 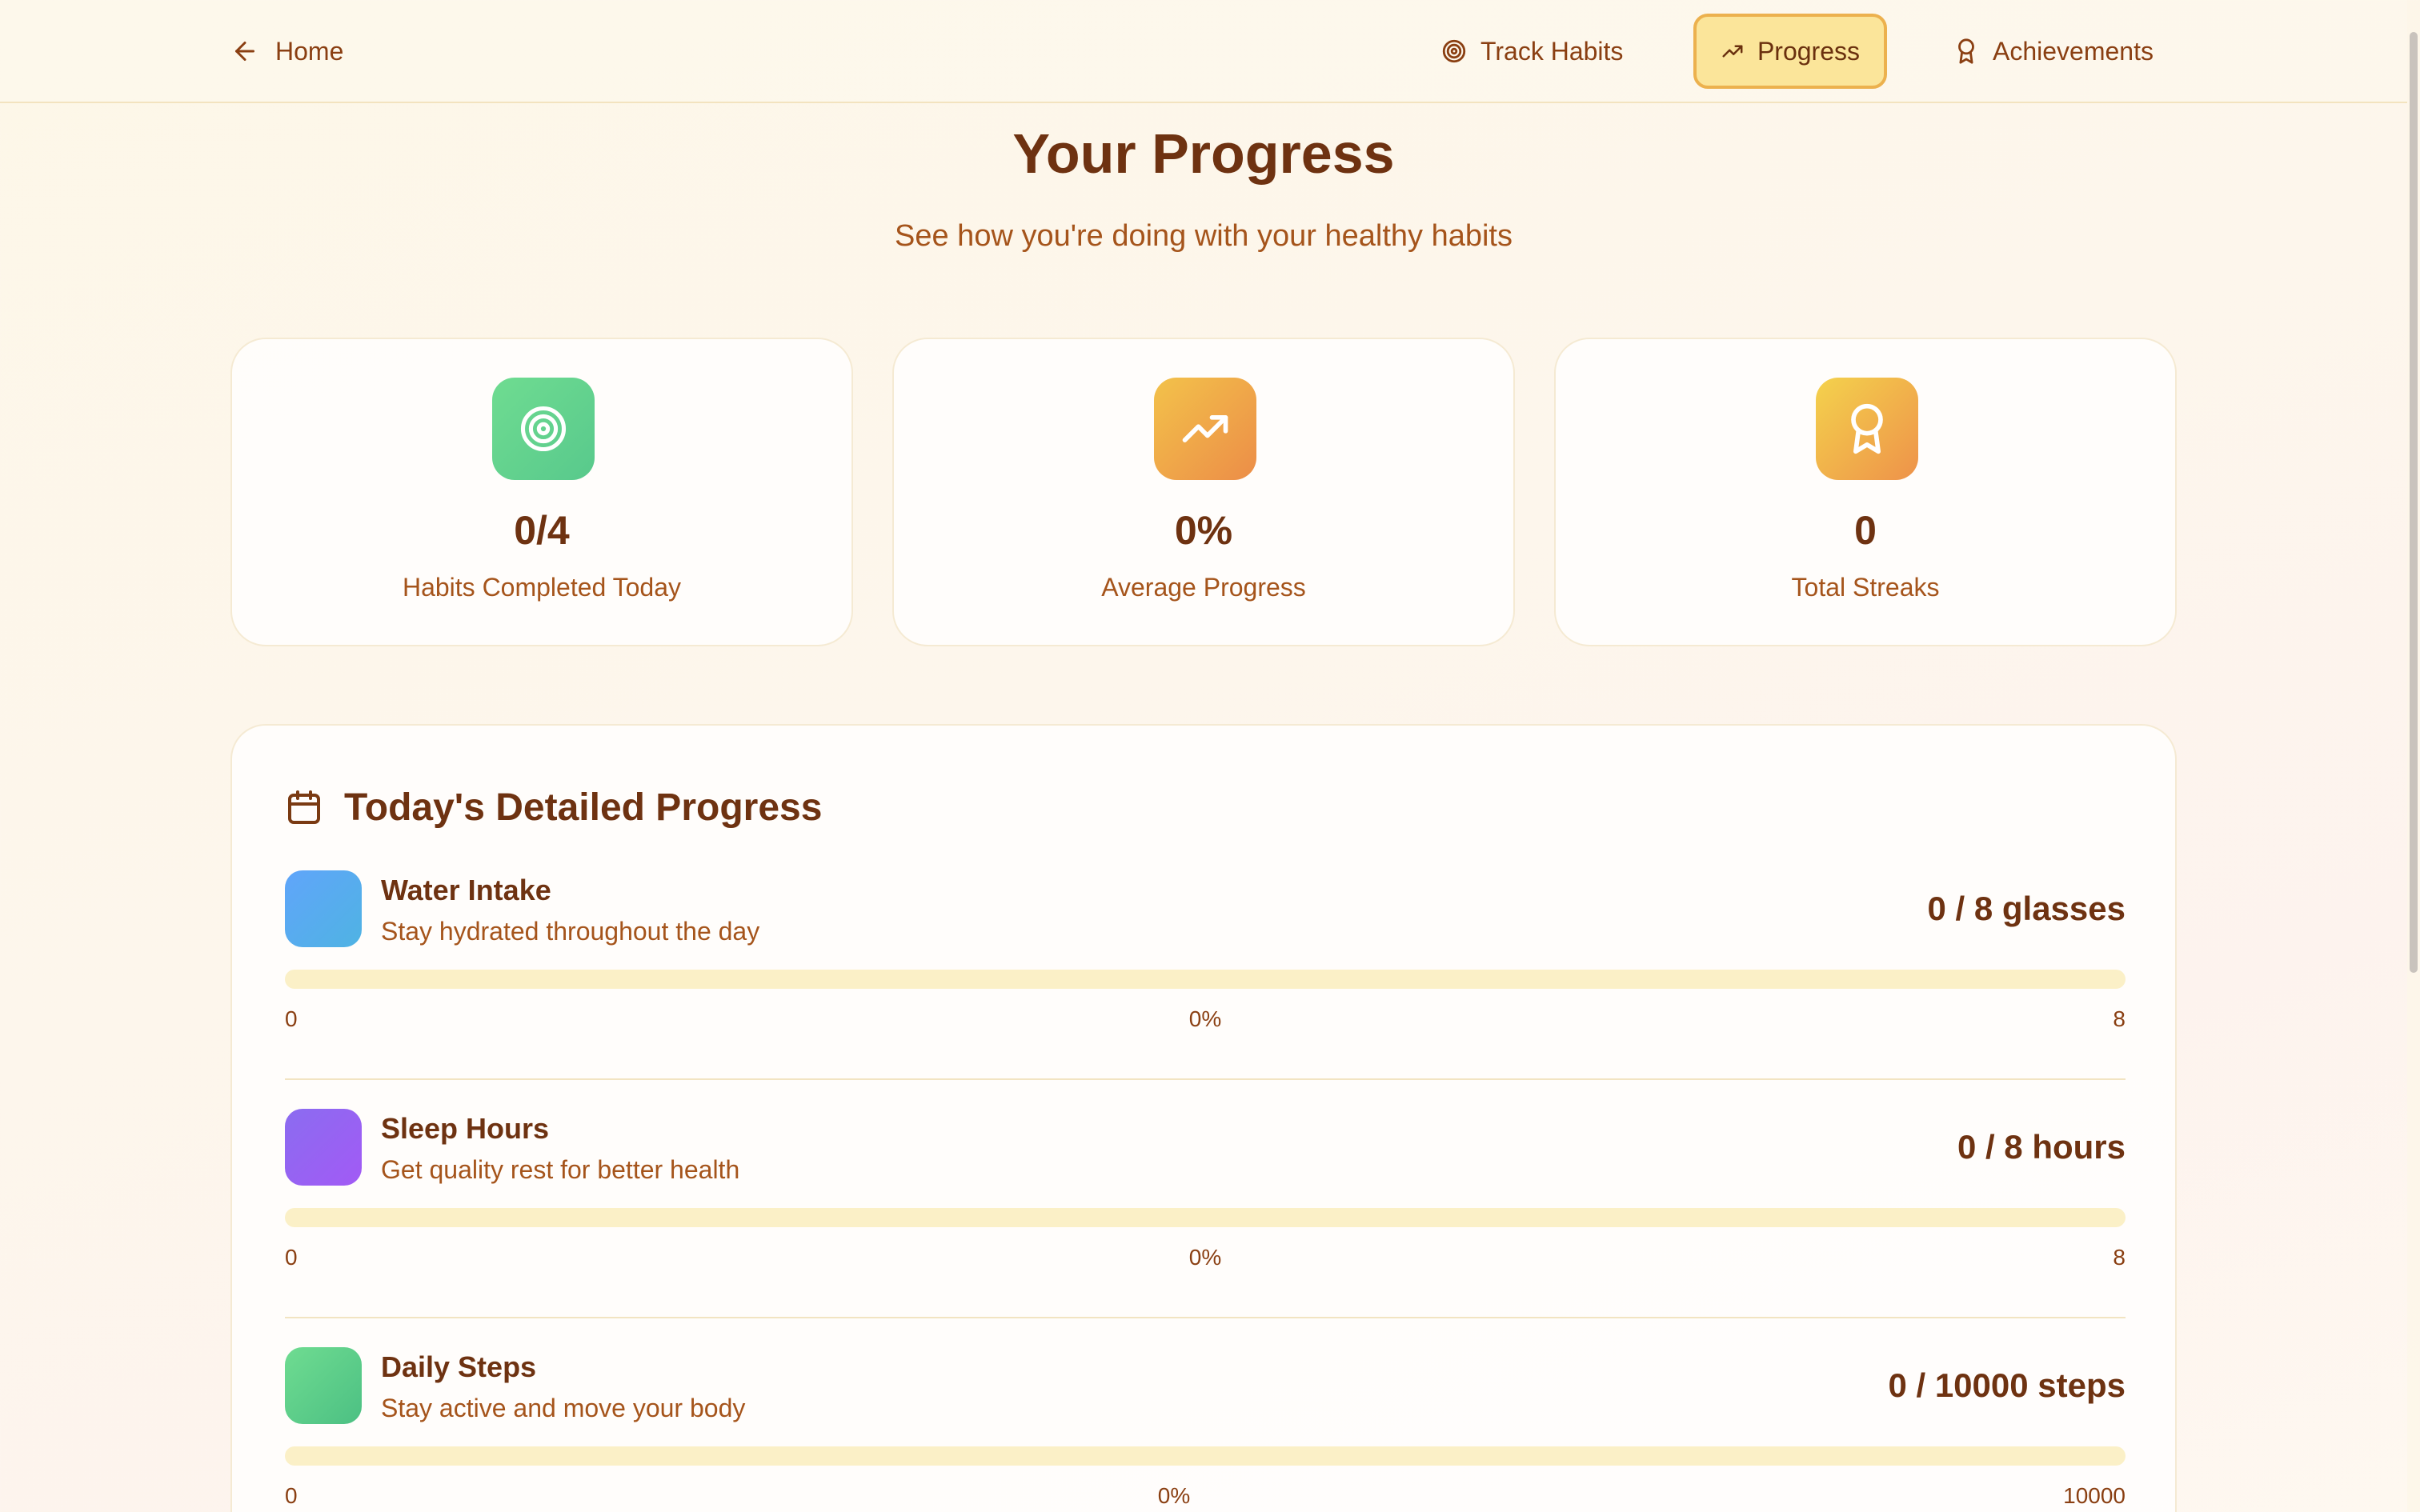 What do you see at coordinates (560, 1169) in the screenshot?
I see `habit-description: Get quality rest for better health` at bounding box center [560, 1169].